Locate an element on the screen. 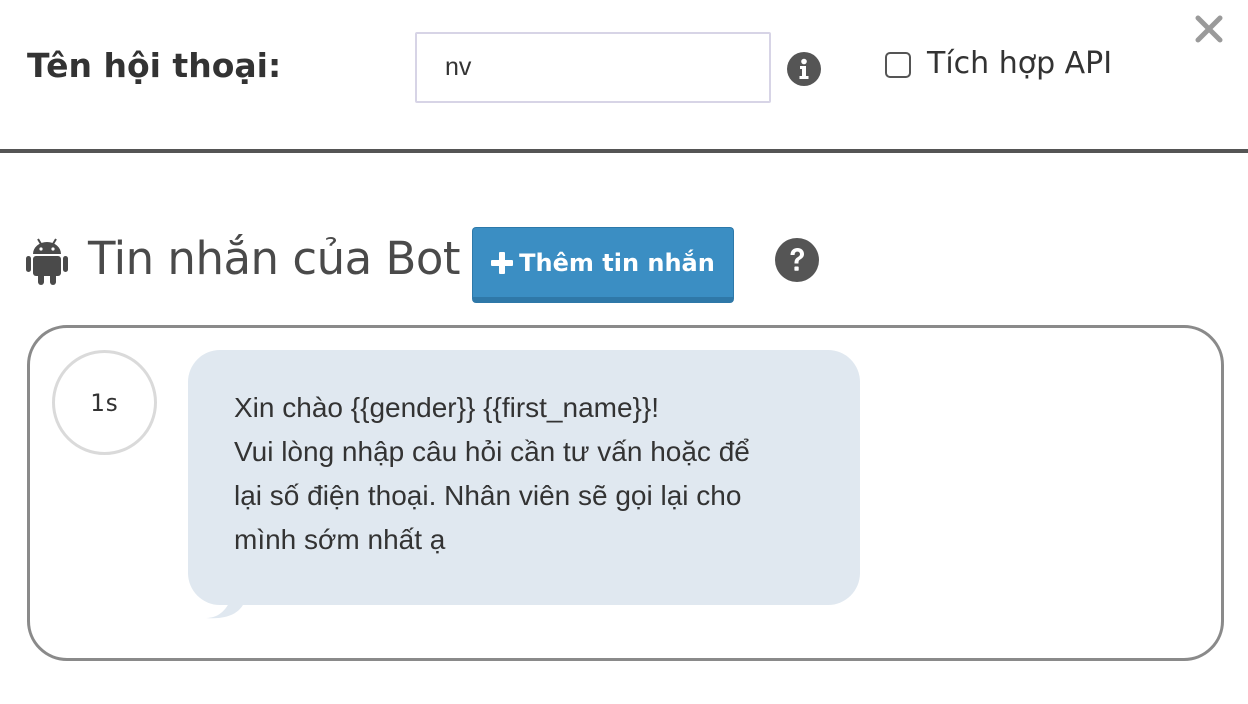 The image size is (1248, 704). conversation-name-label: Tên hội thoại: is located at coordinates (154, 65).